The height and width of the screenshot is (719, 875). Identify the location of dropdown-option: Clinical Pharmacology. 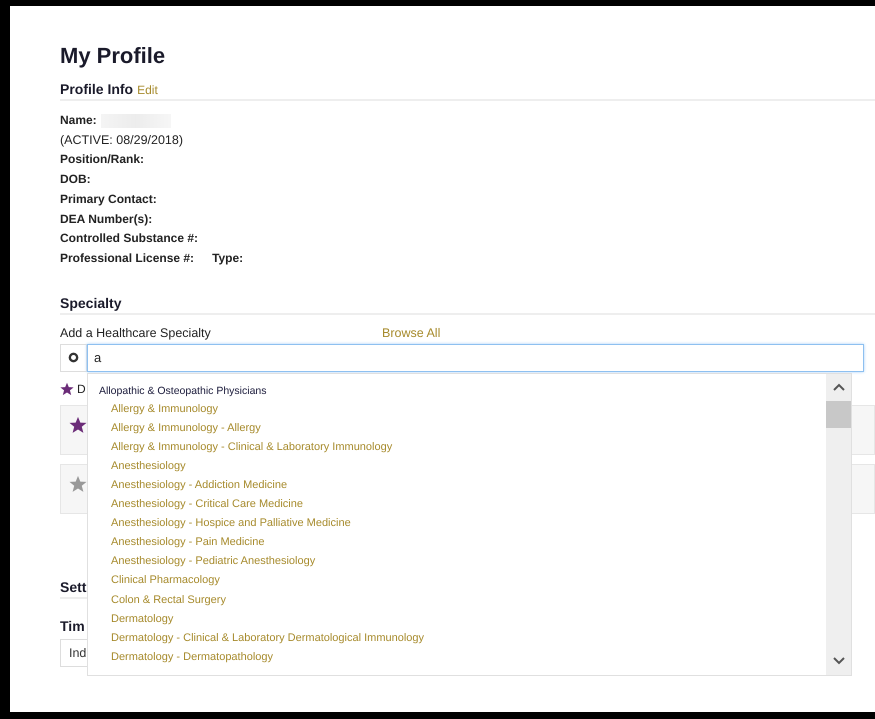
(462, 581).